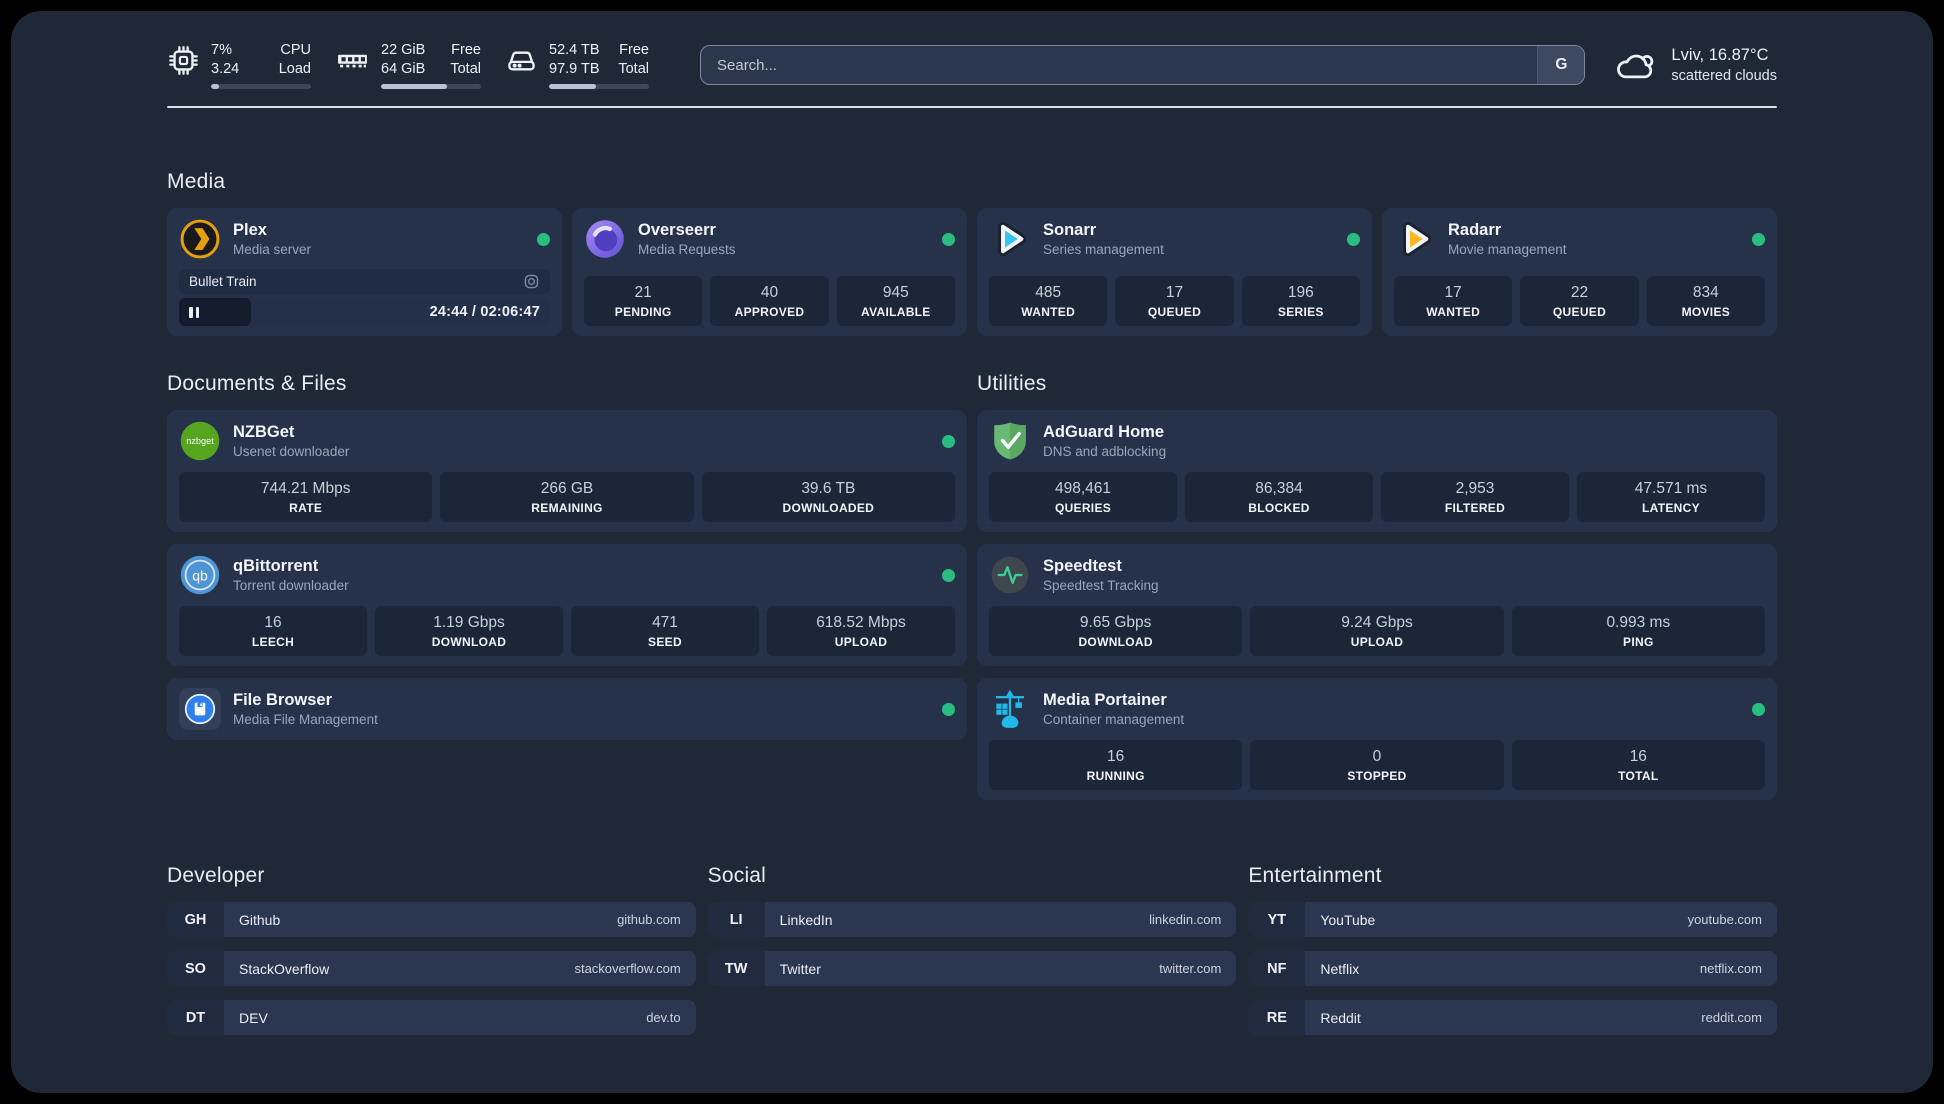 This screenshot has width=1944, height=1104. Describe the element at coordinates (1115, 776) in the screenshot. I see `stat-label: RUNNING` at that location.